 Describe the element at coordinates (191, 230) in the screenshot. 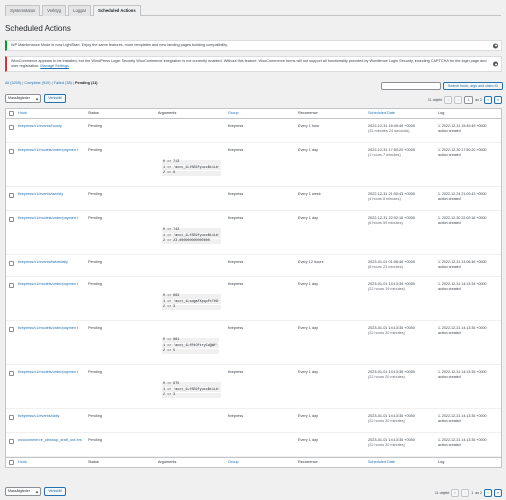

I see `argument-value: 0 => 742` at that location.